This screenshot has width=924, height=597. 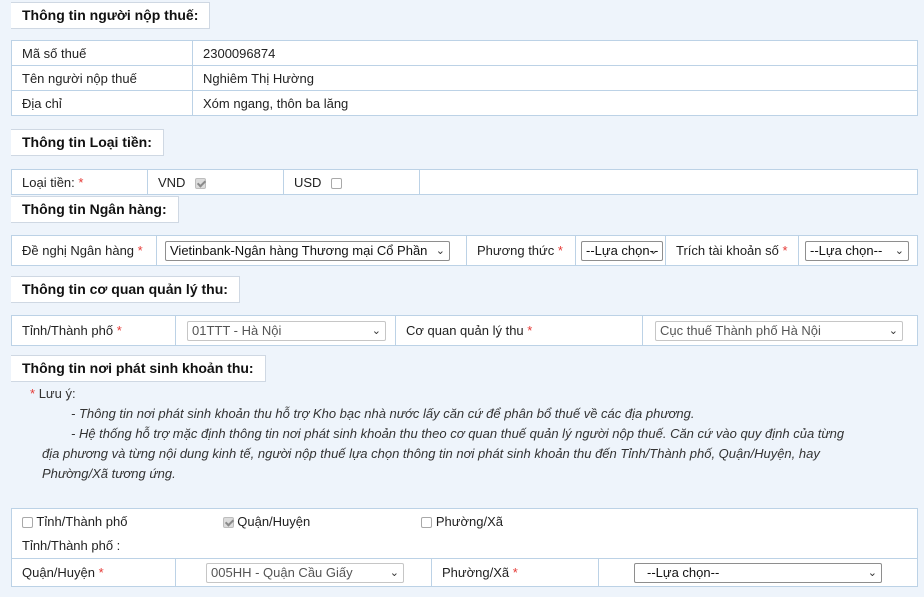 I want to click on province-select-value: 01TTT - Hà Nội, so click(x=237, y=330).